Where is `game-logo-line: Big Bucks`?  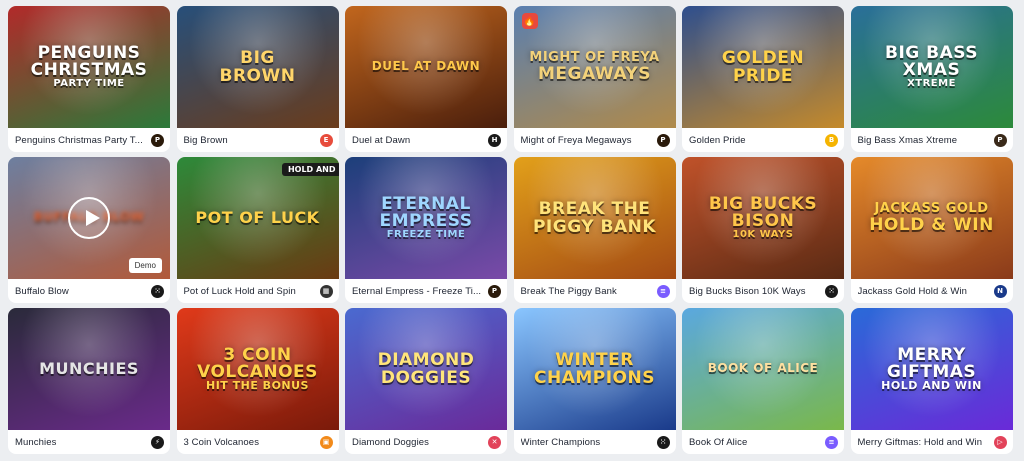
game-logo-line: Big Bucks is located at coordinates (763, 204).